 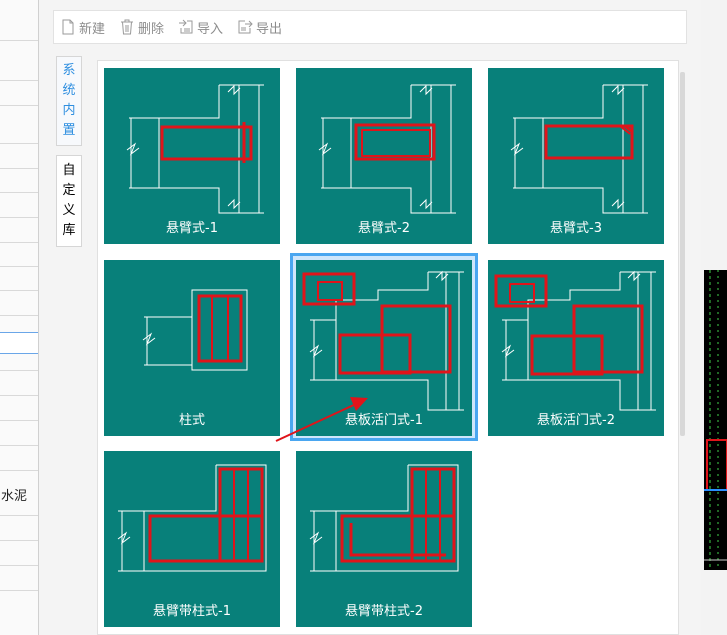 I want to click on cad-viewport, so click(x=715, y=420).